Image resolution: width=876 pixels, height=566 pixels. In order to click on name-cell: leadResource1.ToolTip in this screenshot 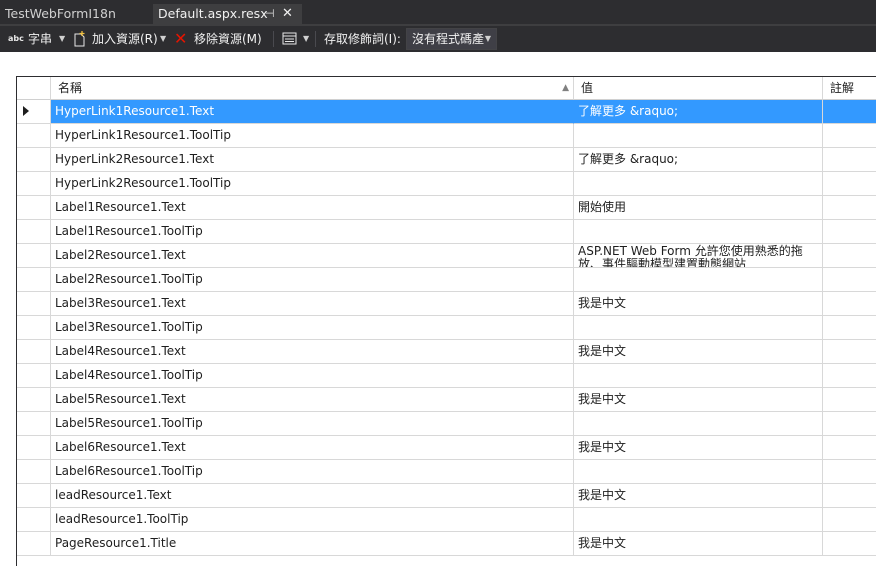, I will do `click(312, 520)`.